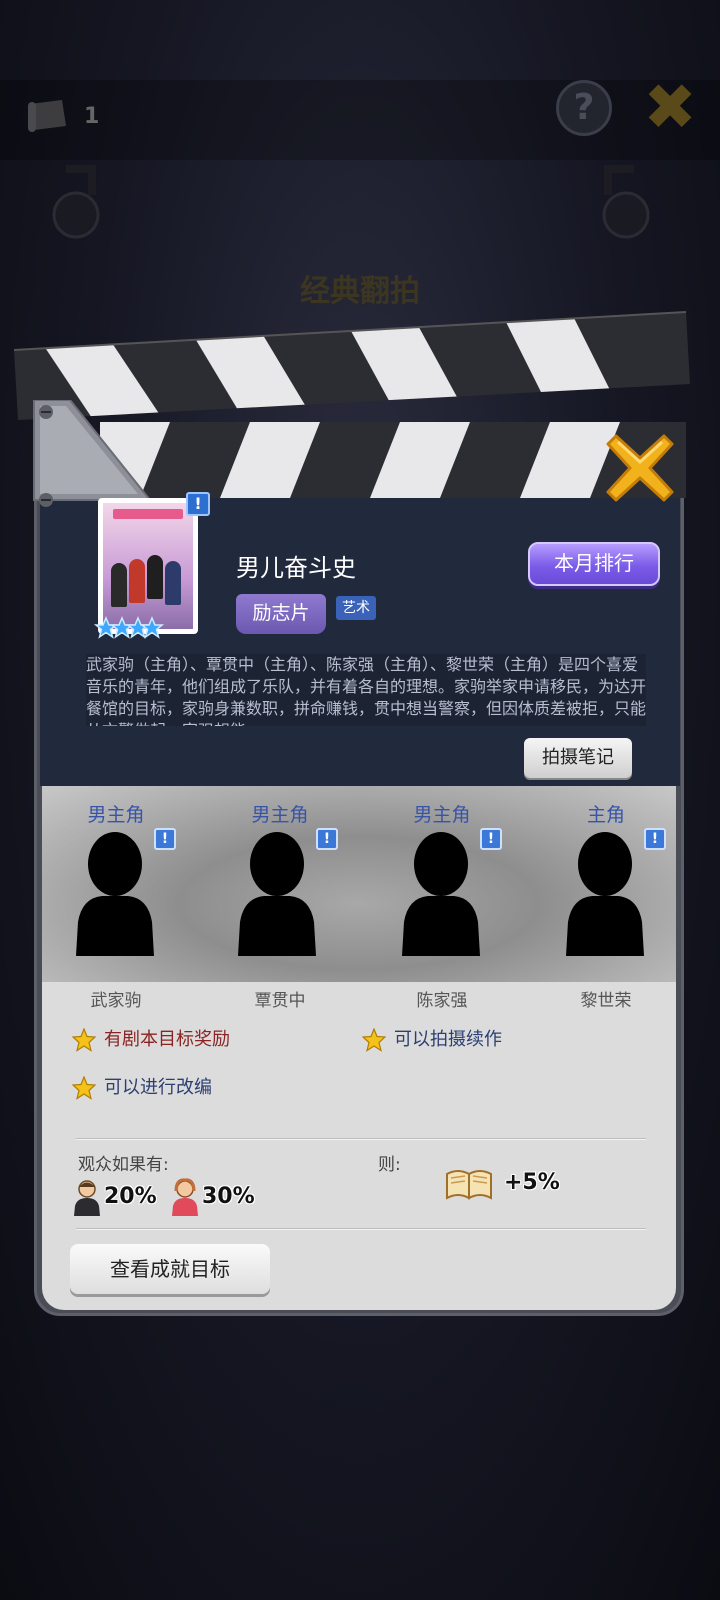 Image resolution: width=720 pixels, height=1600 pixels. What do you see at coordinates (626, 202) in the screenshot?
I see `spotlight-right-icon` at bounding box center [626, 202].